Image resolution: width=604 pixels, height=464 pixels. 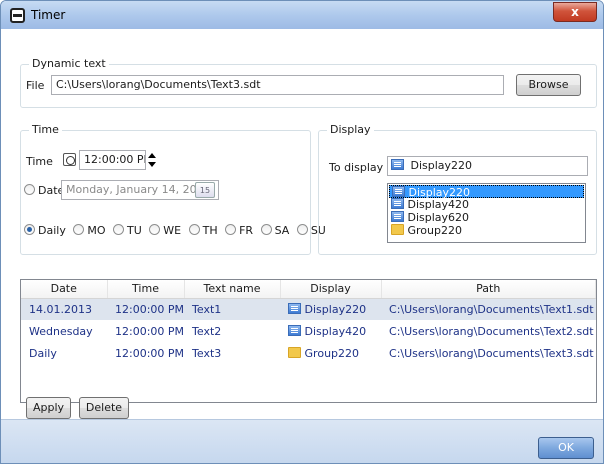 I want to click on calendar-icon: 15, so click(x=205, y=190).